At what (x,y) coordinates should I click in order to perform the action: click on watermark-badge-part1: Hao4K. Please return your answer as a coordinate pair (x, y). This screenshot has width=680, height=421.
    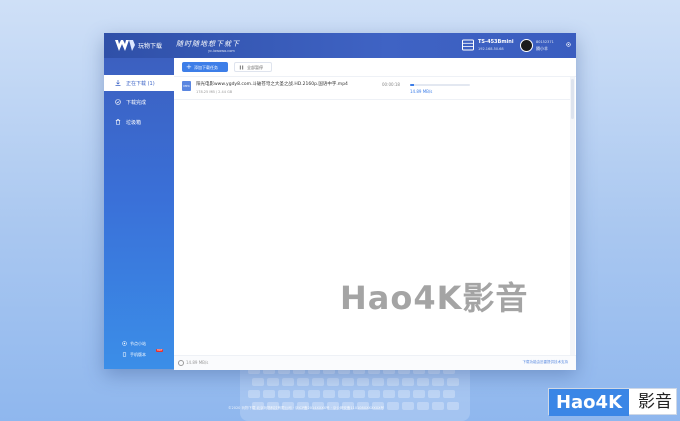
    Looking at the image, I should click on (589, 402).